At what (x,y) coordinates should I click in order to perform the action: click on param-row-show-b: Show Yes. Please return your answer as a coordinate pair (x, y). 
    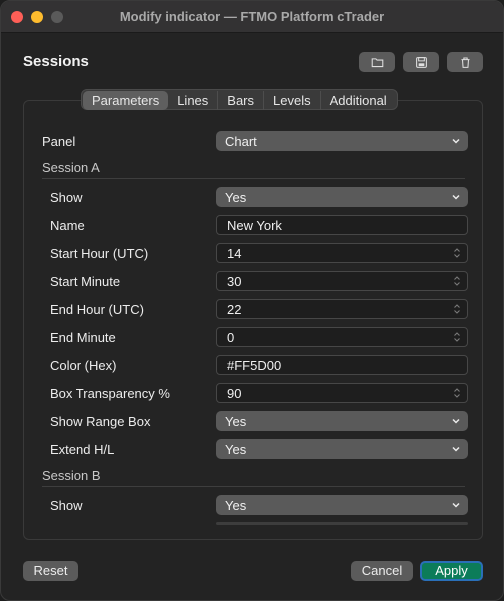
    Looking at the image, I should click on (253, 505).